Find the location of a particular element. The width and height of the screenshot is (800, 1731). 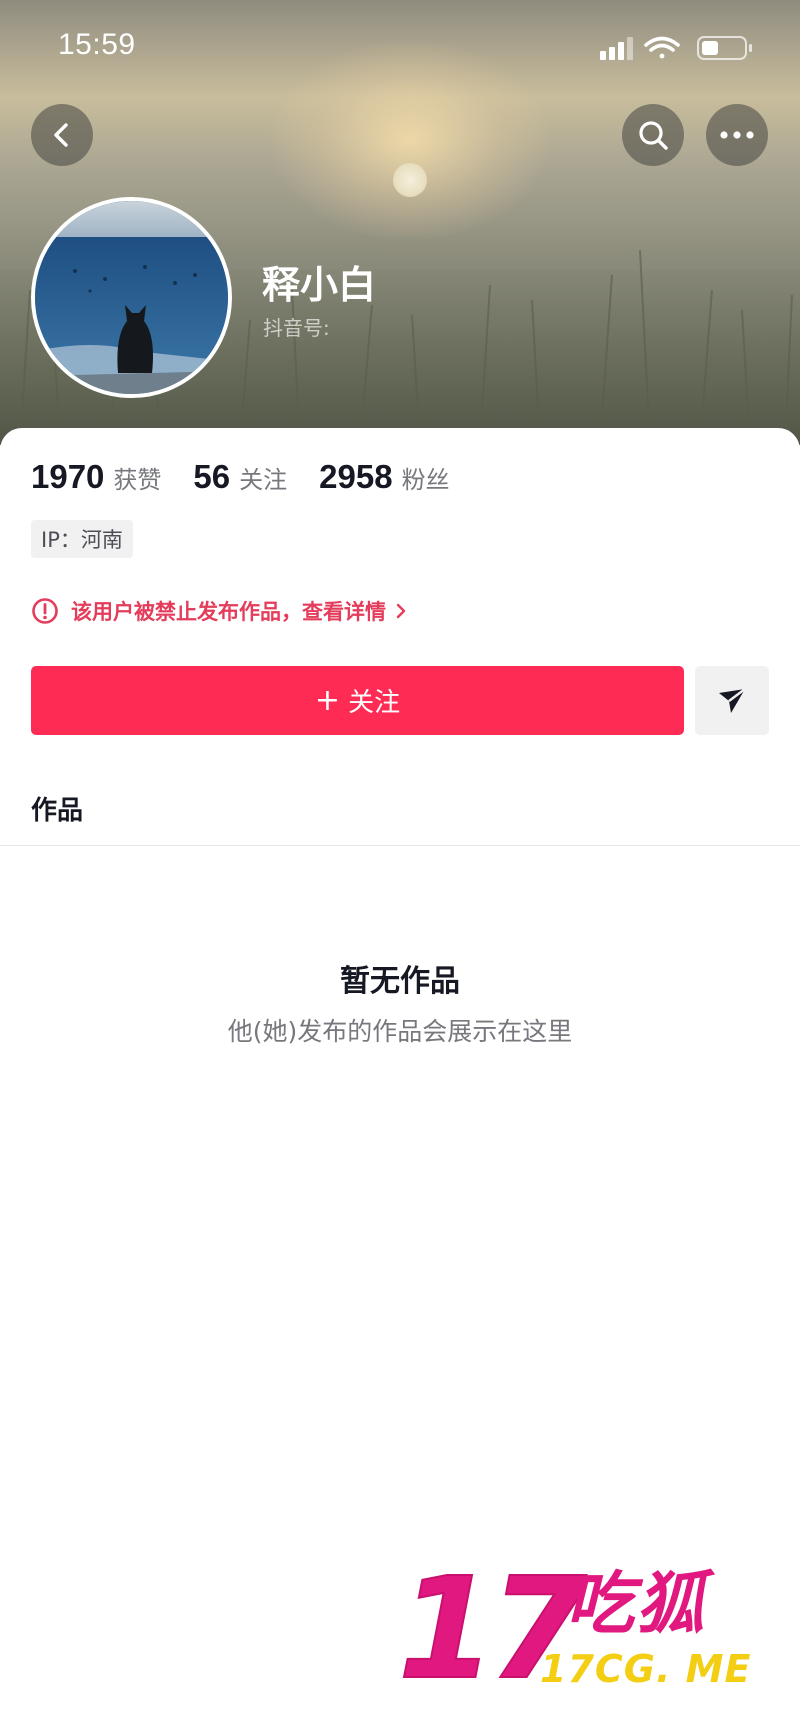

cover-sun is located at coordinates (410, 180).